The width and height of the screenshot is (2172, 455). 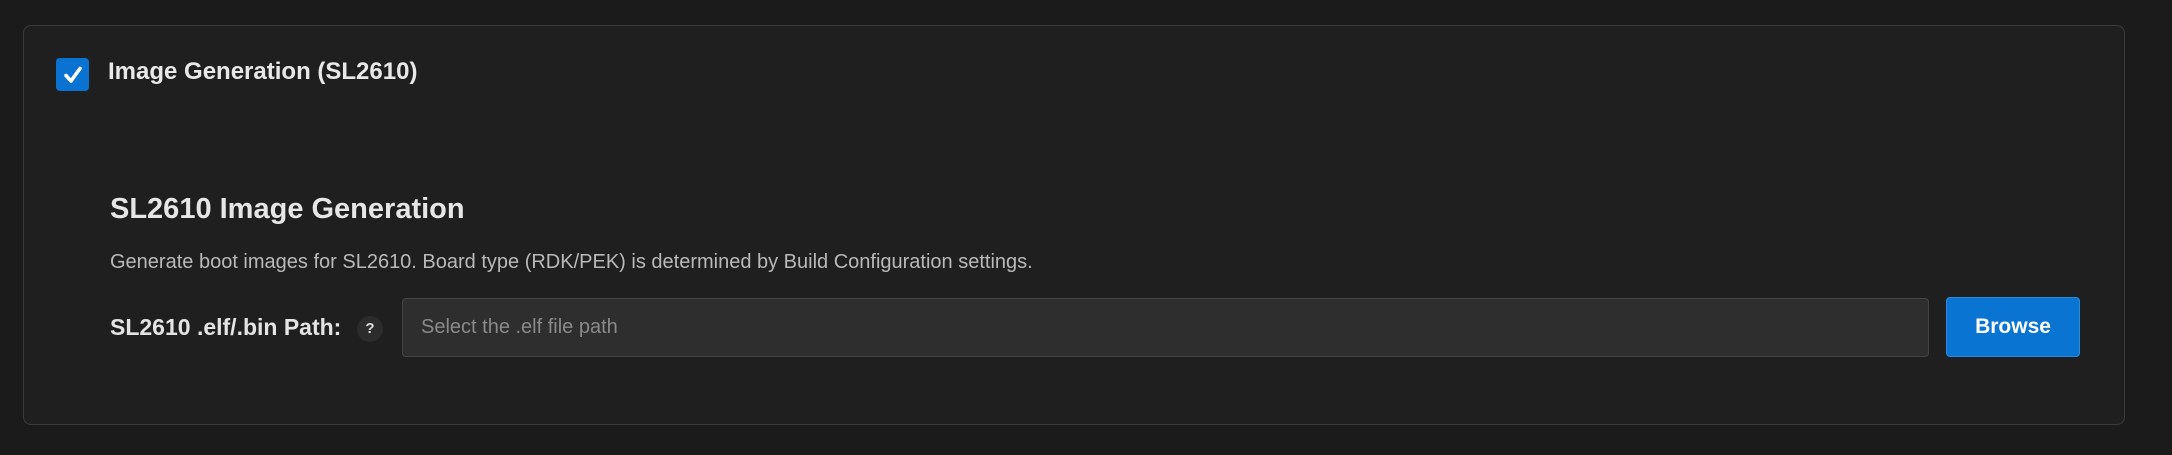 I want to click on browse-button: Browse, so click(x=2013, y=327).